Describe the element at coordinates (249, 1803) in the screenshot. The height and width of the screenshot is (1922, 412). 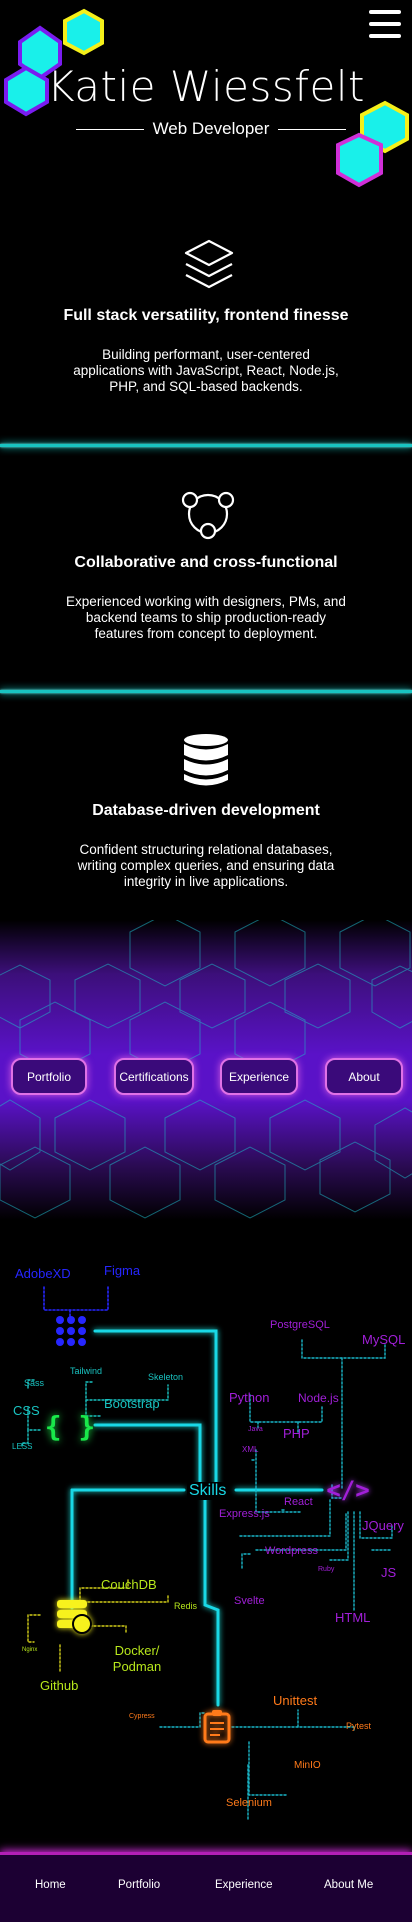
I see `skill-selenium: Selenium` at that location.